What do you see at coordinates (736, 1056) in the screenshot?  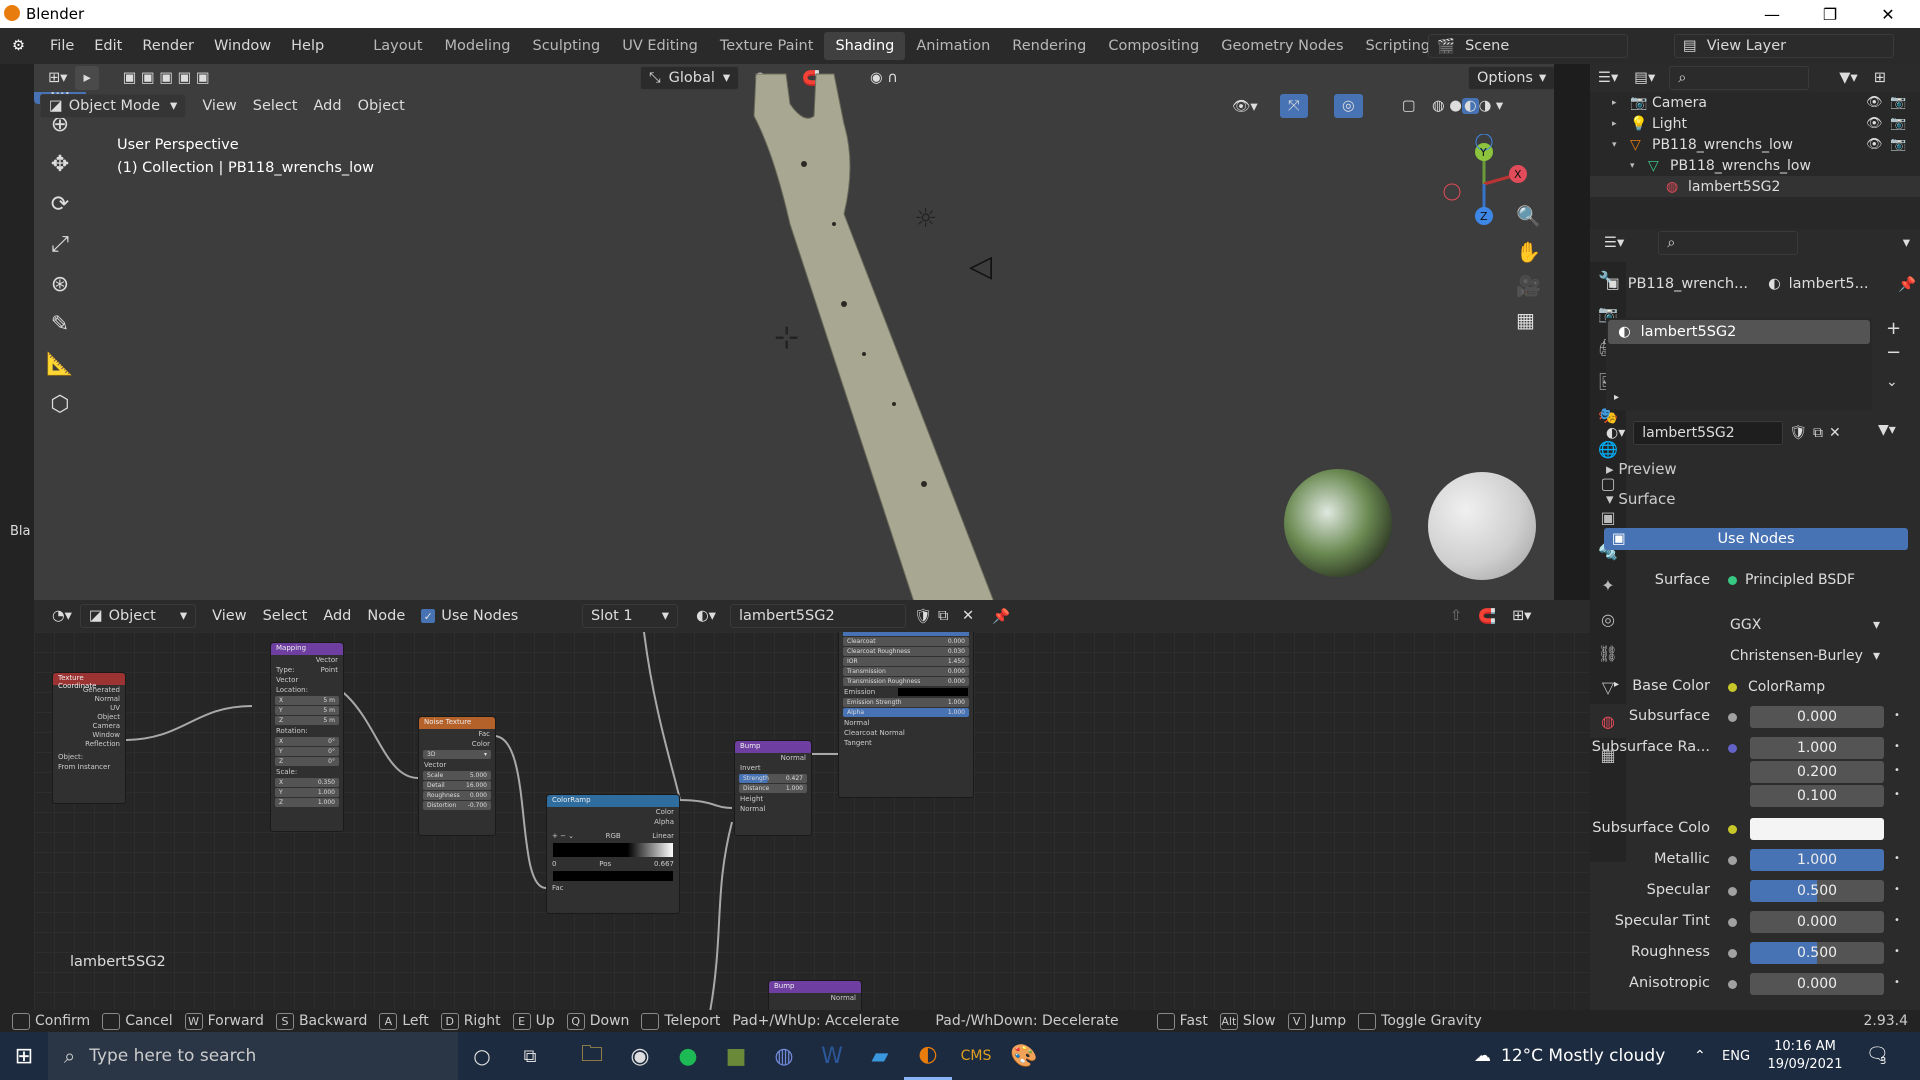 I see `minecraft-icon: ■` at bounding box center [736, 1056].